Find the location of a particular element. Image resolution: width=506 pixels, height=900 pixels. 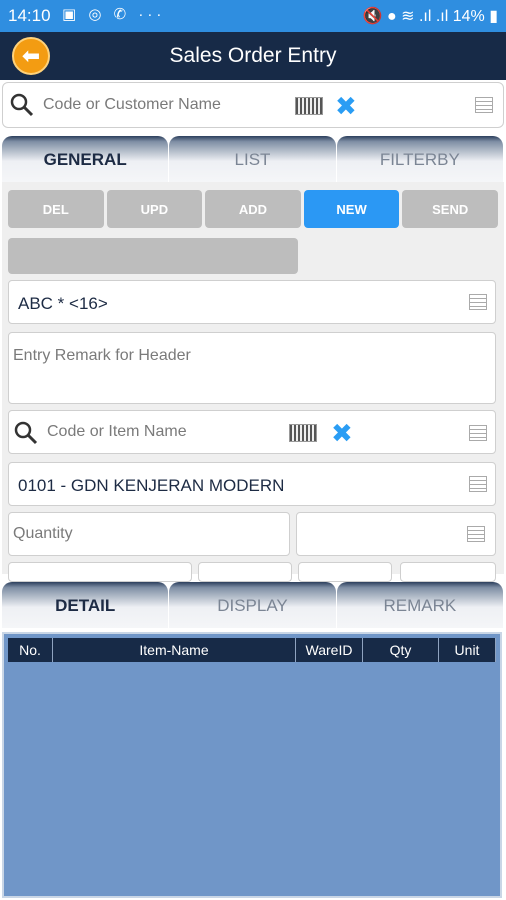

tab-general: GENERAL is located at coordinates (85, 159).